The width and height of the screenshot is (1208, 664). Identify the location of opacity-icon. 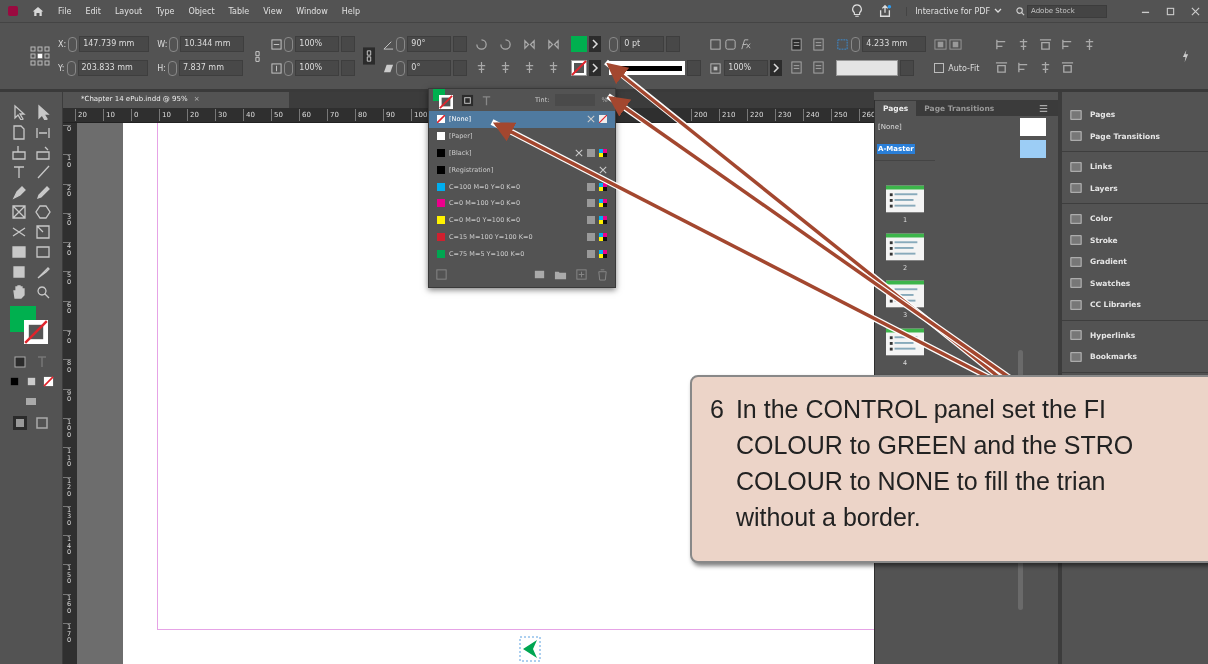
(716, 68).